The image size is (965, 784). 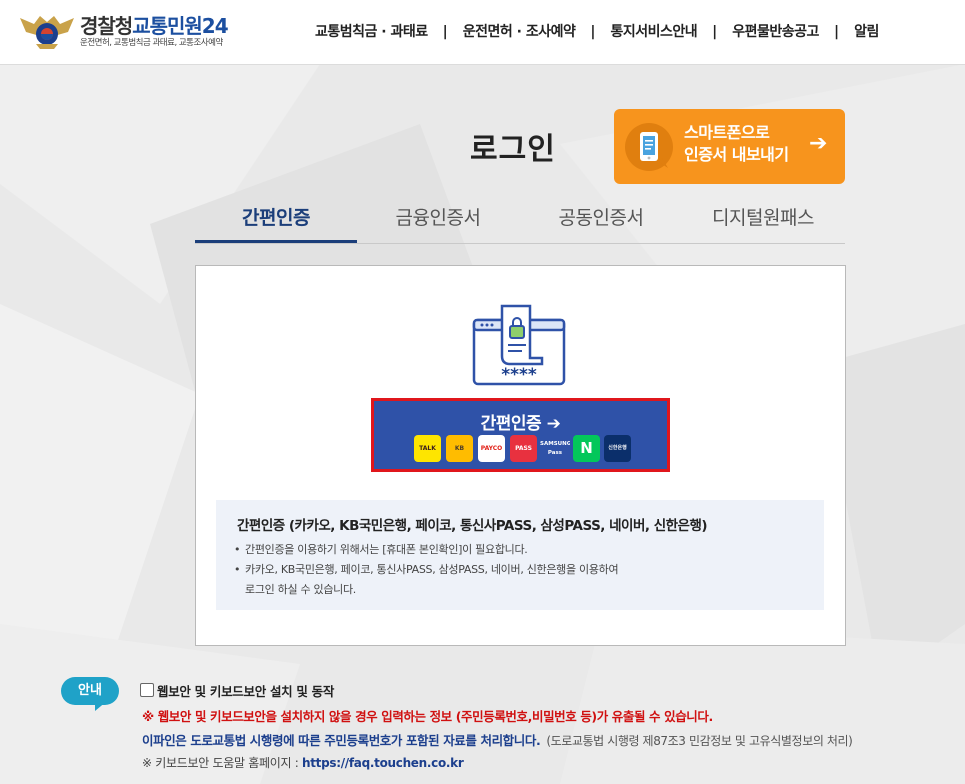 What do you see at coordinates (653, 31) in the screenshot?
I see `nav-item-notification: 통지서비스안내` at bounding box center [653, 31].